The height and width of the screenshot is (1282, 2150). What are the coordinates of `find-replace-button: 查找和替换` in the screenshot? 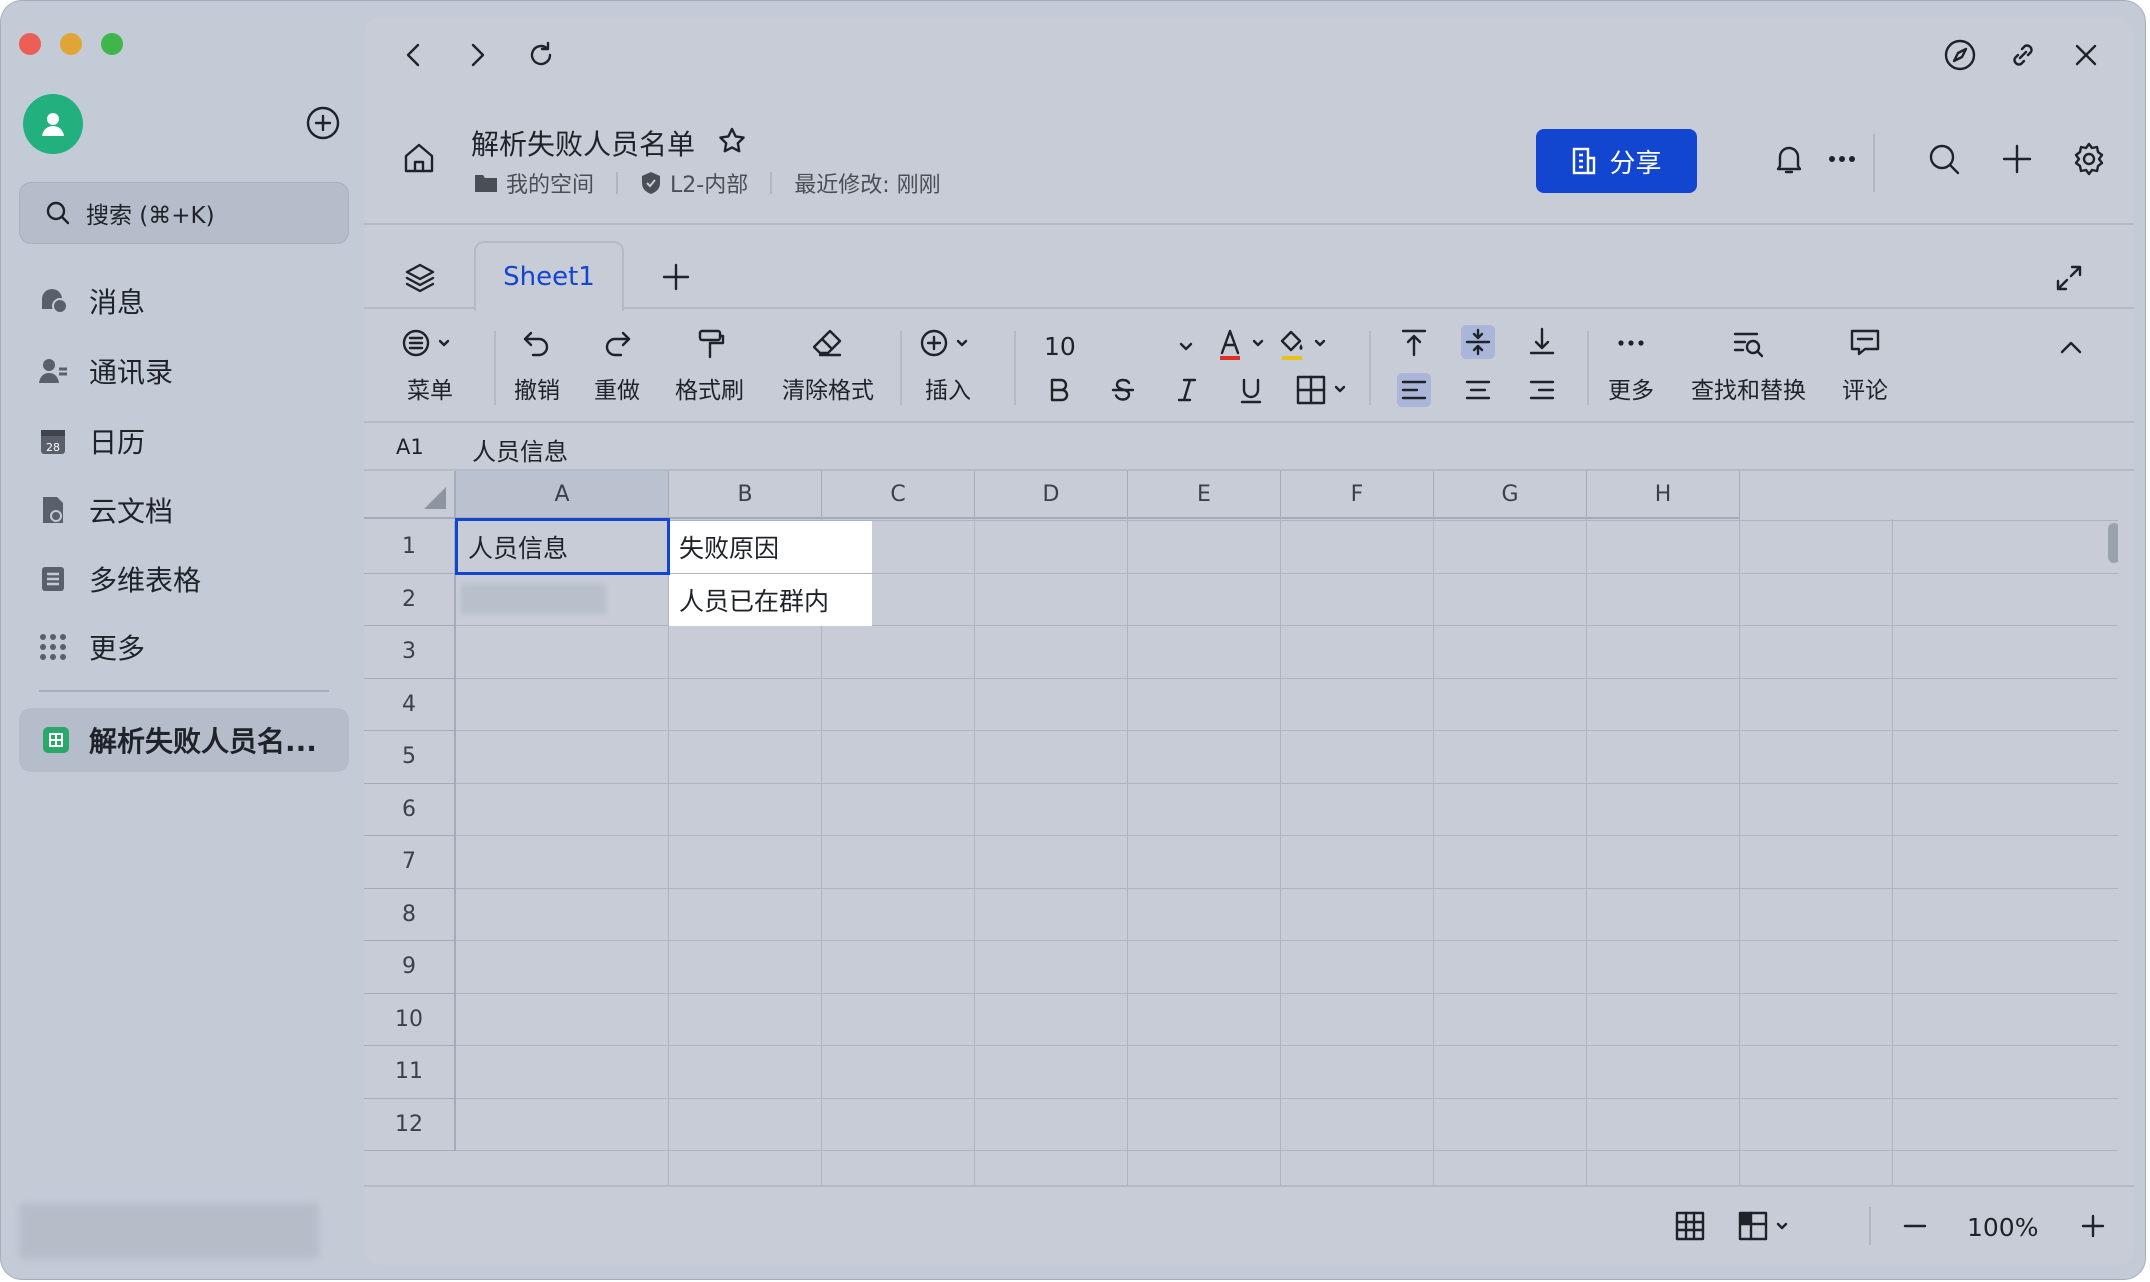 It's located at (1748, 365).